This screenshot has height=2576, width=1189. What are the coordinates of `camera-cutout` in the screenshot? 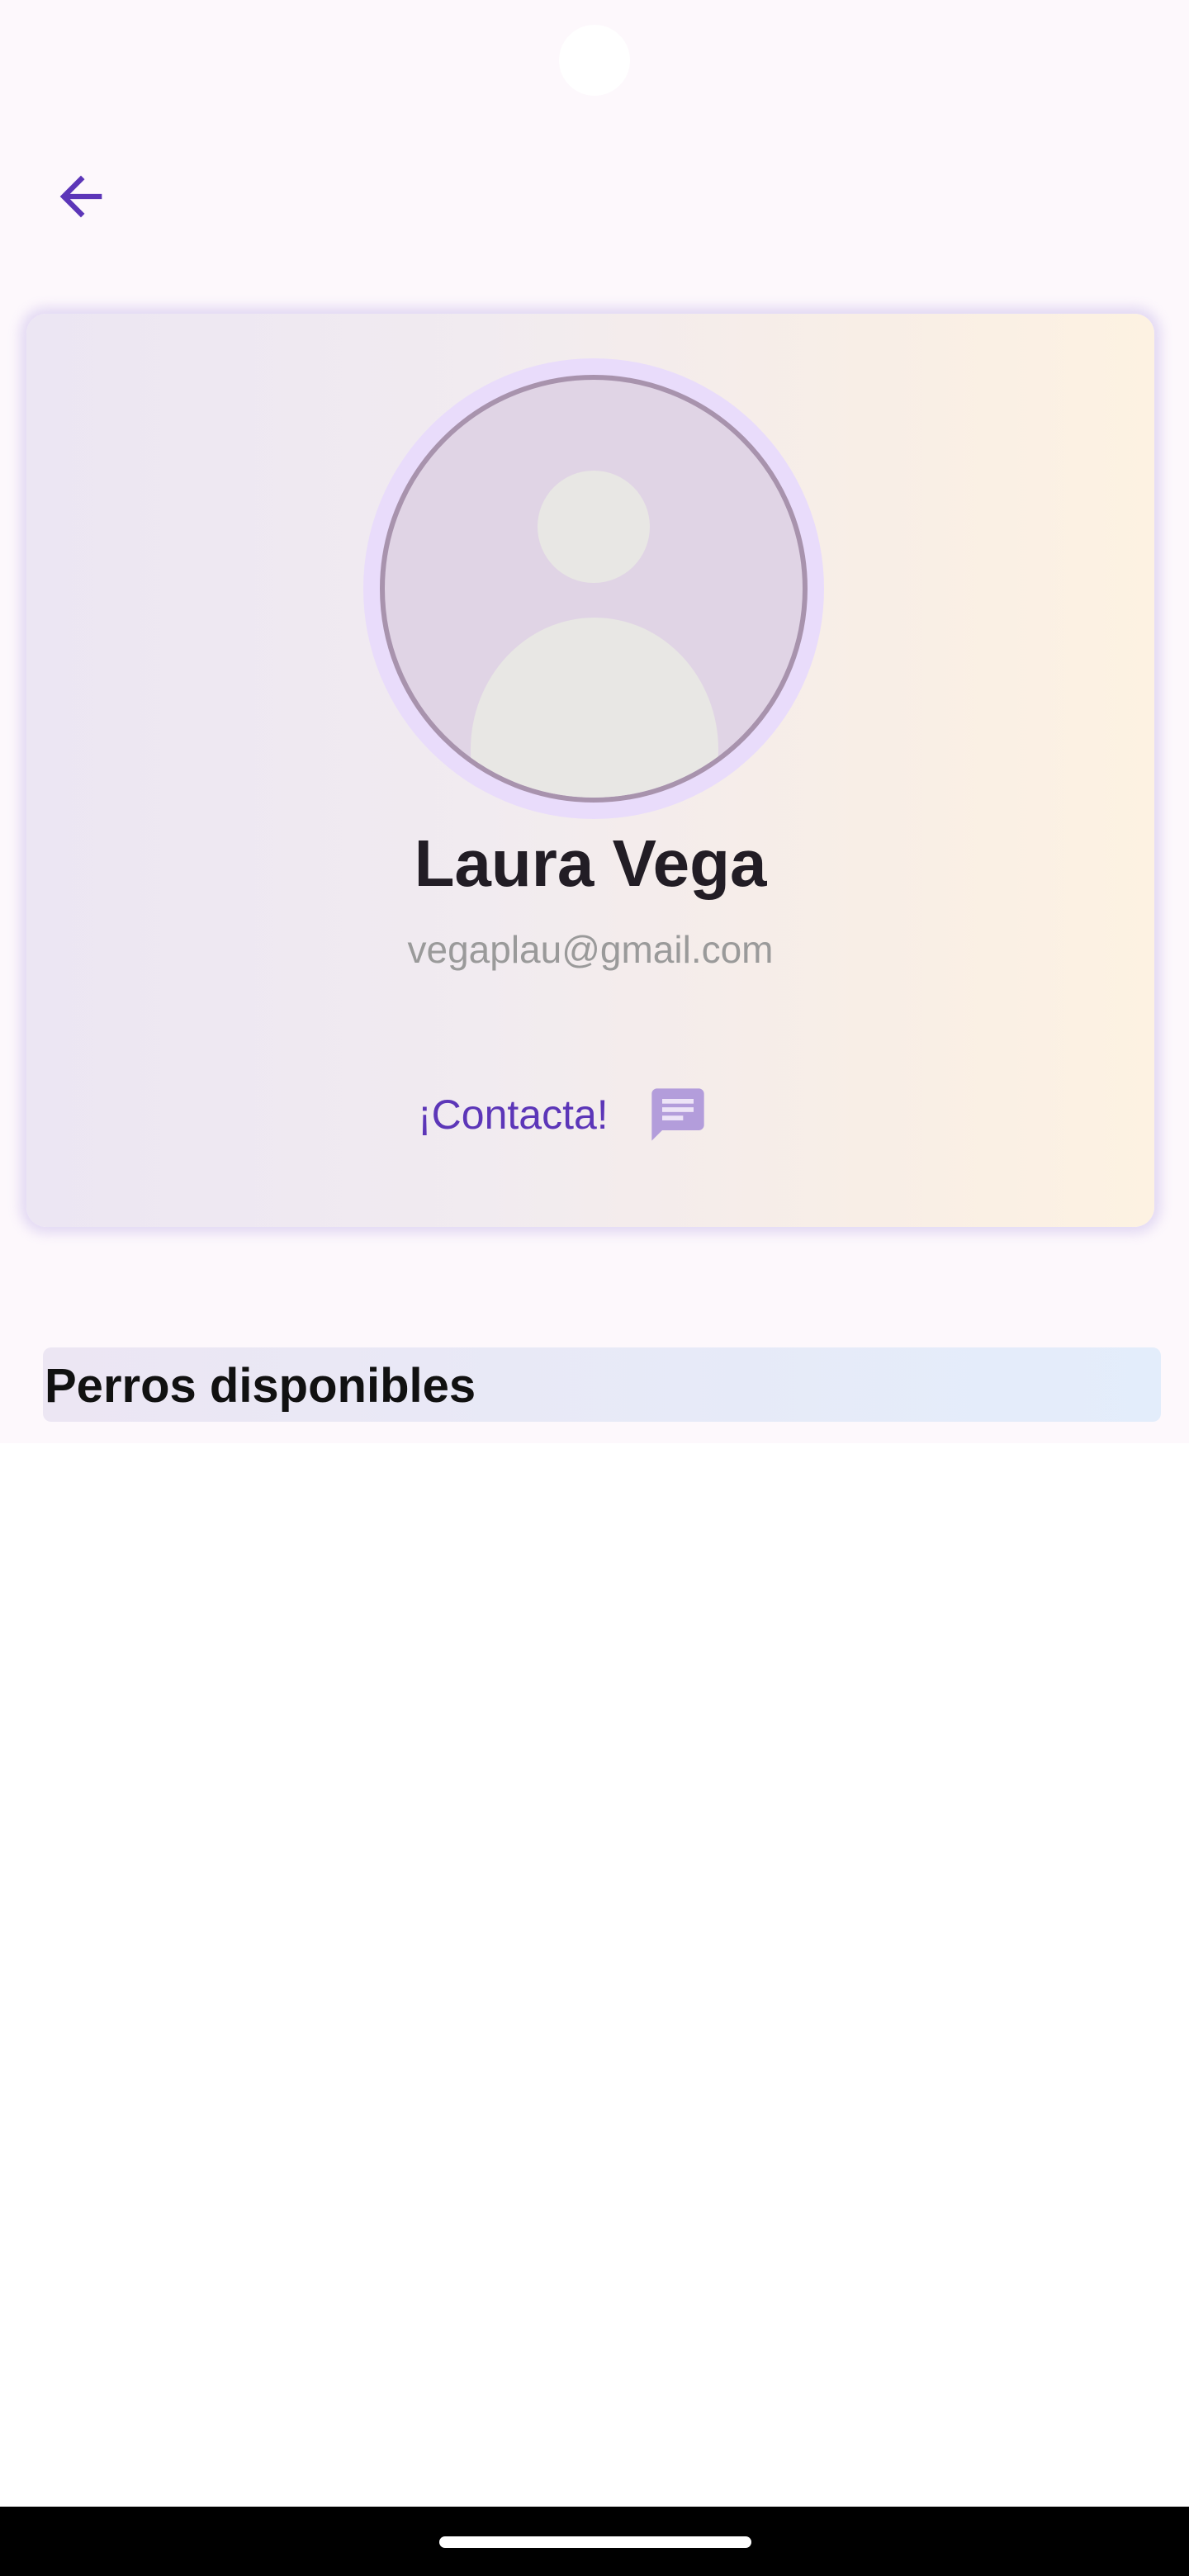 It's located at (594, 60).